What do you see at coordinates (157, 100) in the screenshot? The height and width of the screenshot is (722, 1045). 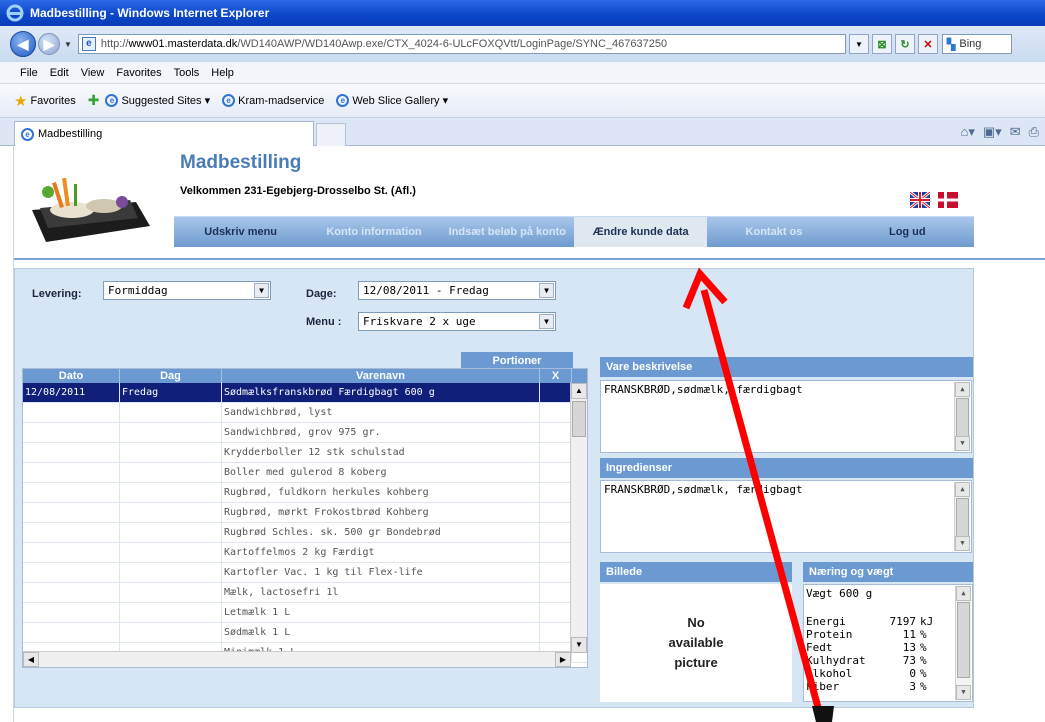 I see `fav-suggested-sites: e Suggested Sites ▾` at bounding box center [157, 100].